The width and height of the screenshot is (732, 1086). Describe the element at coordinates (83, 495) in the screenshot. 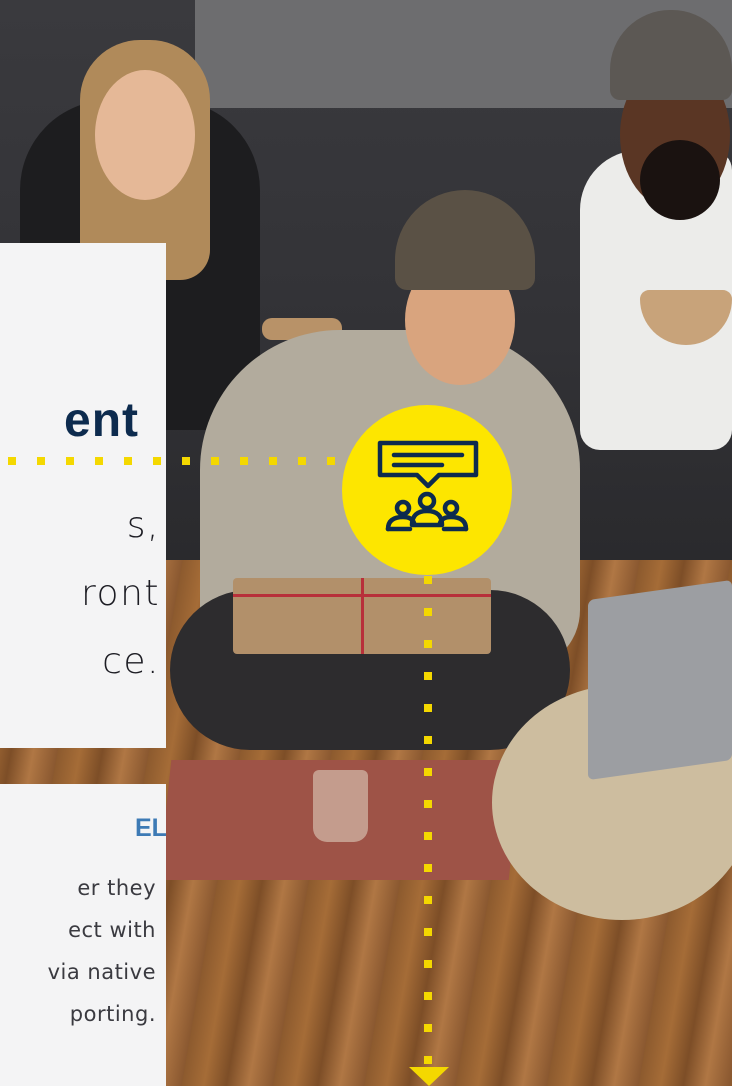

I see `feature-card: ent s, ront ce.` at that location.